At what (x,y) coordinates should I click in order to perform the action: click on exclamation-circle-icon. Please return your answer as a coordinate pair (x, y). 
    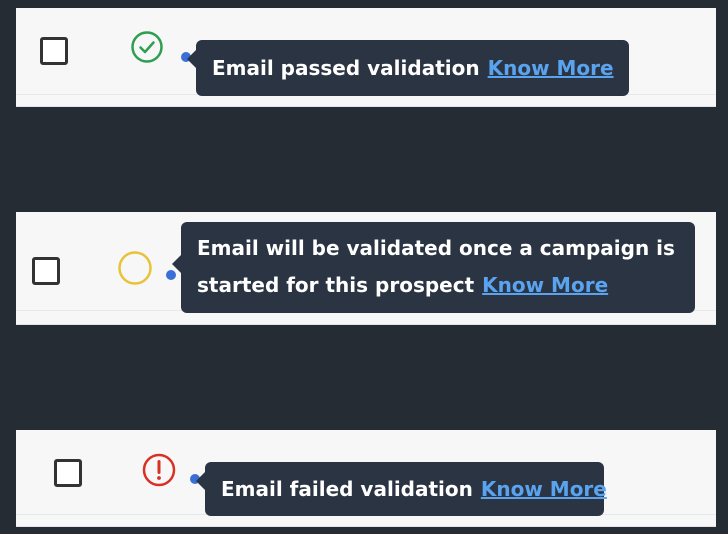
    Looking at the image, I should click on (159, 470).